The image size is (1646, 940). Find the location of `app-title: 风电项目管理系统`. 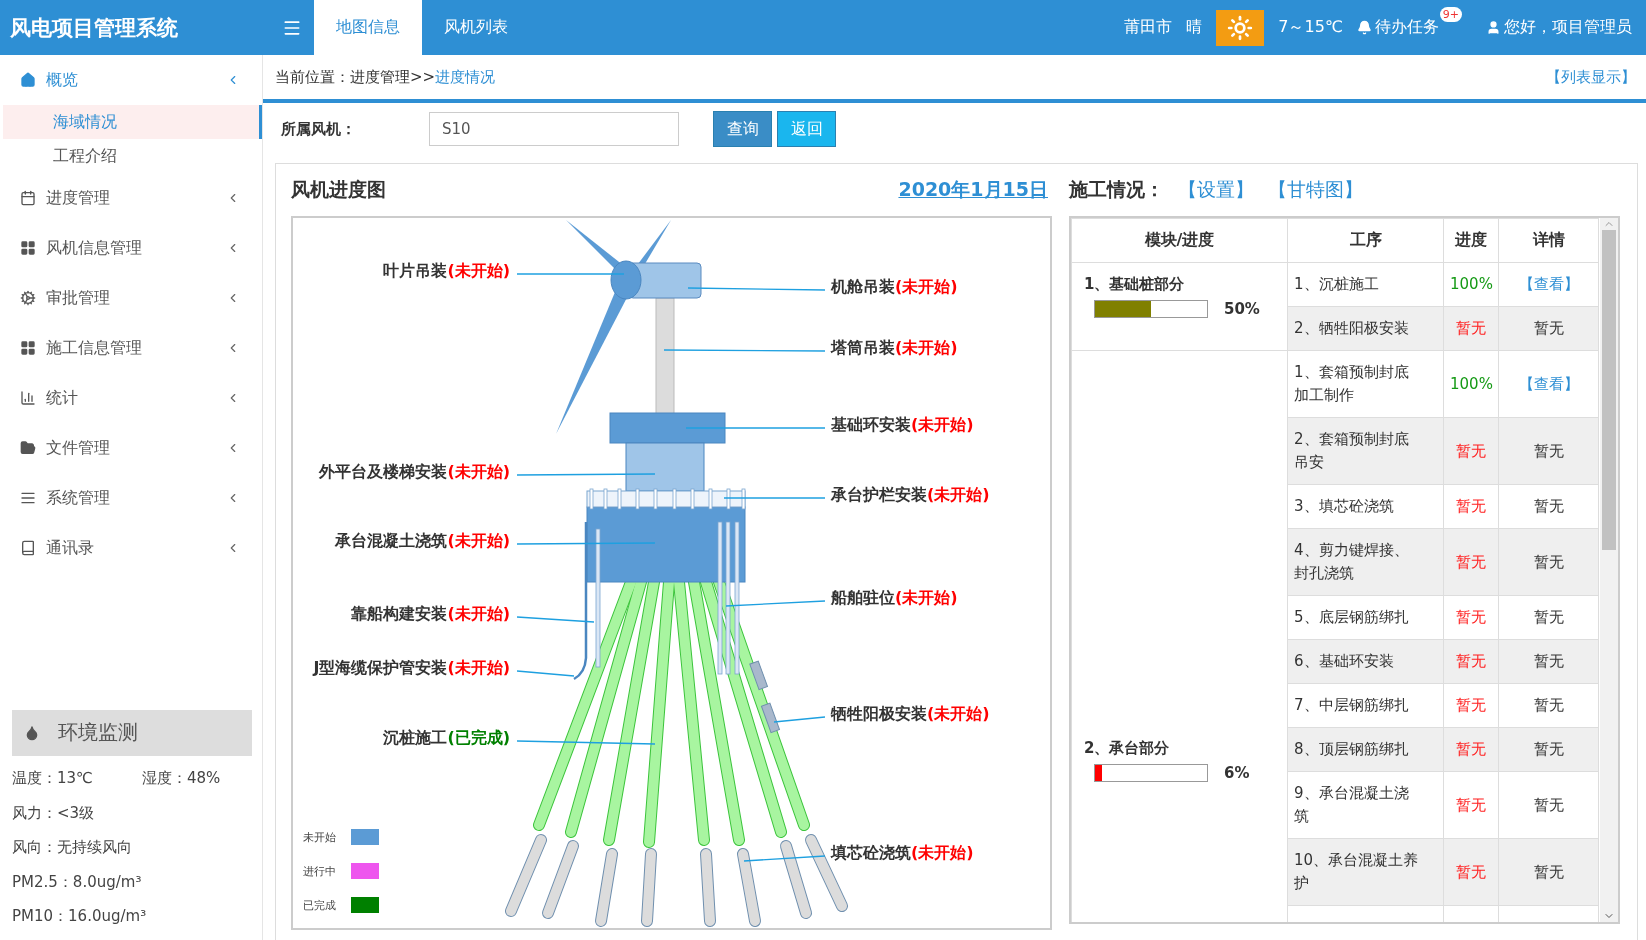

app-title: 风电项目管理系统 is located at coordinates (94, 28).